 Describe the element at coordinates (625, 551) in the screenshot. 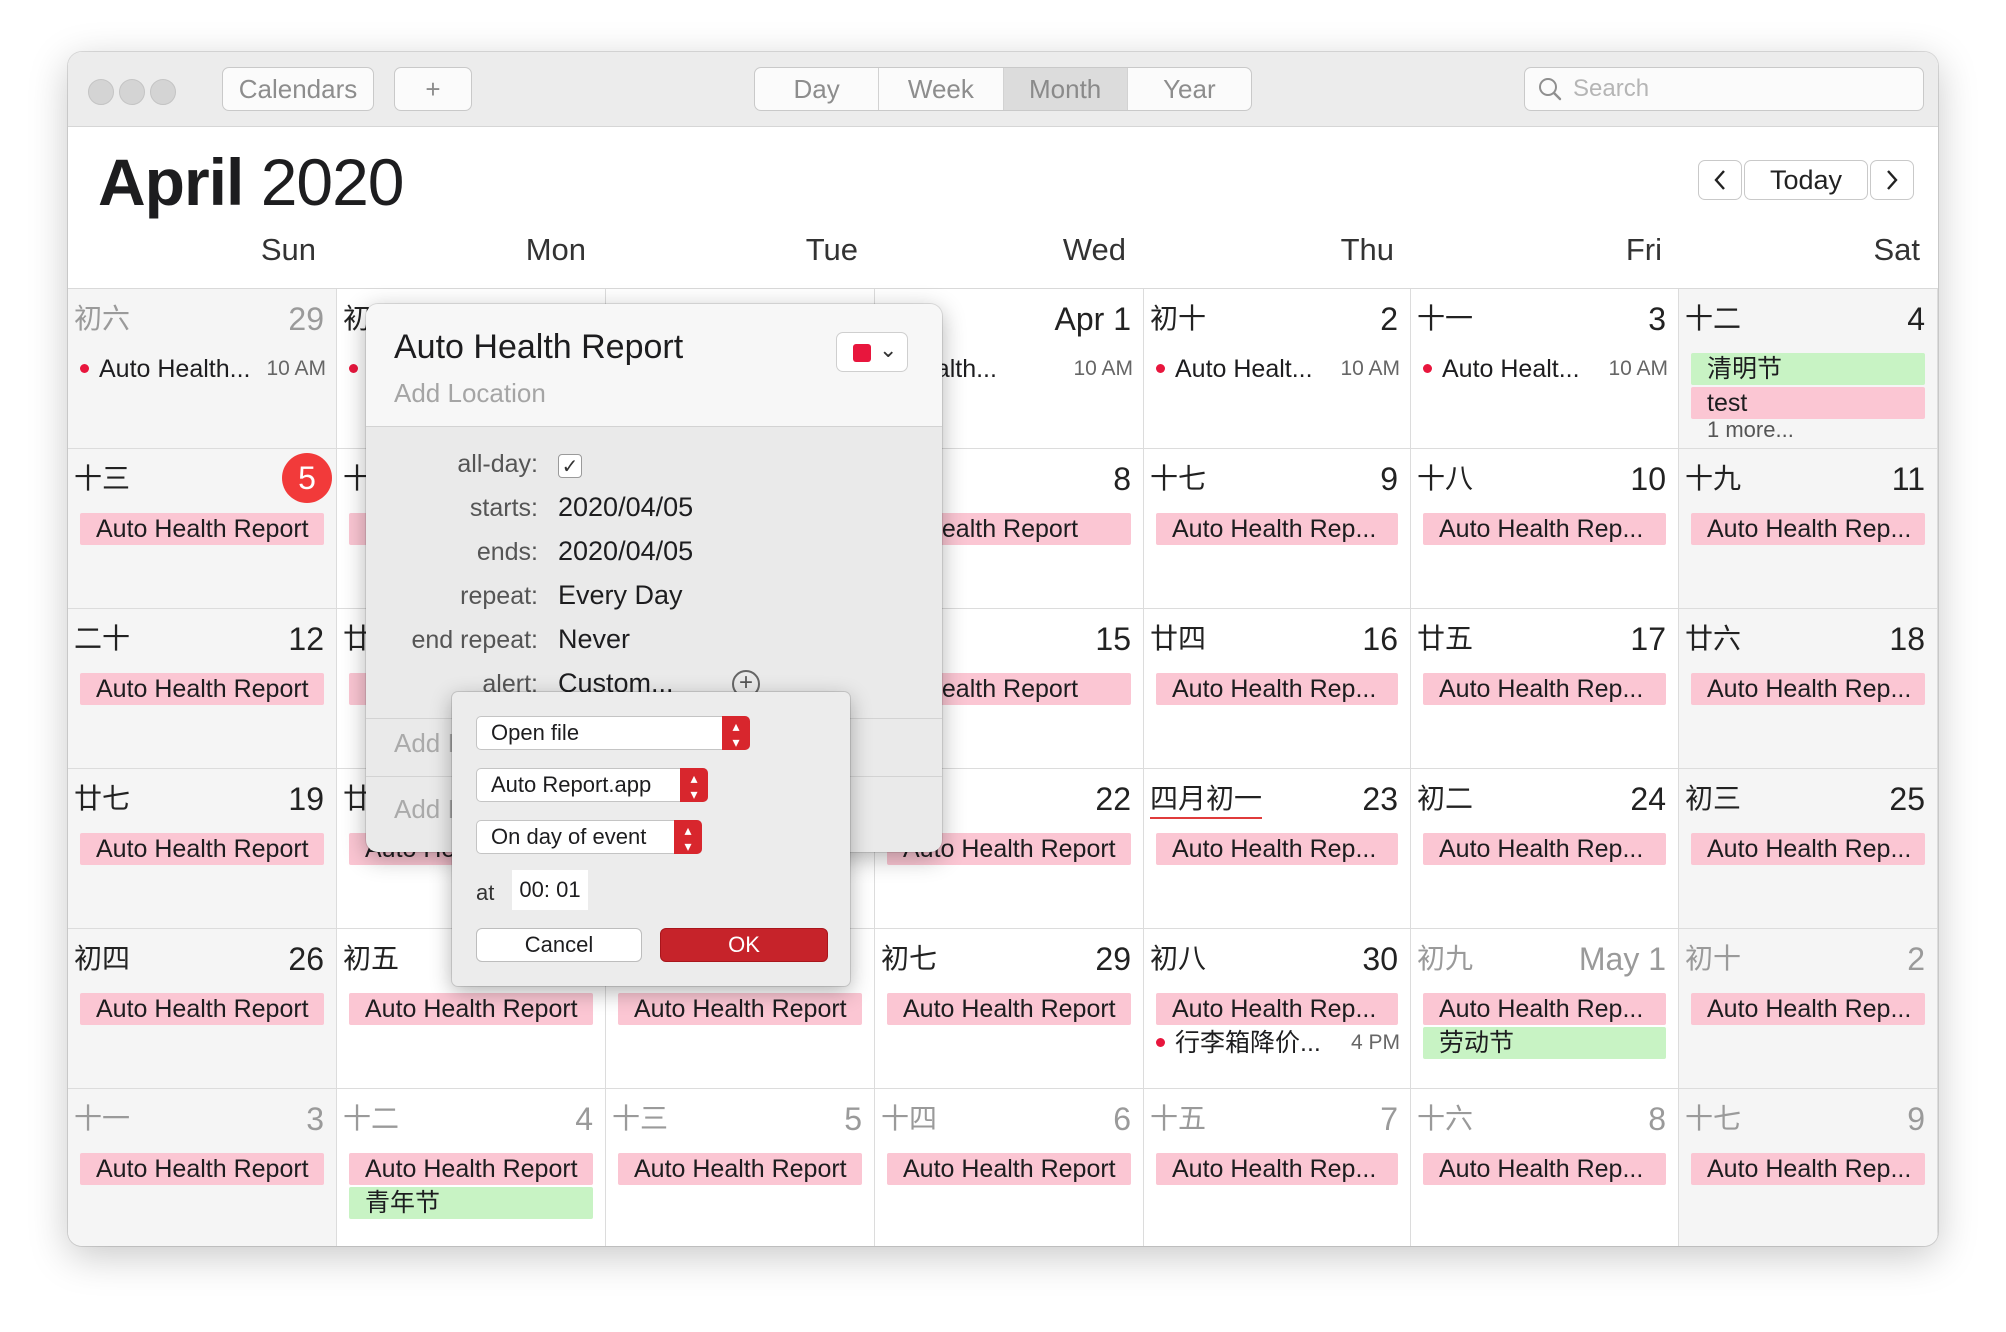

I see `ends-date: 2020/04/05` at that location.